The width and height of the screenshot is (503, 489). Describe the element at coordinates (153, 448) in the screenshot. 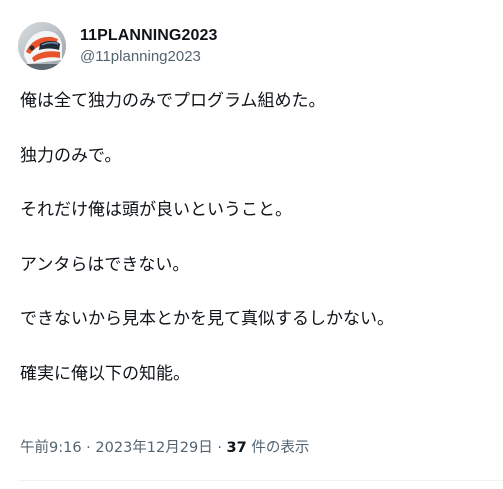

I see `tweet-date: 2023年12月29日` at that location.